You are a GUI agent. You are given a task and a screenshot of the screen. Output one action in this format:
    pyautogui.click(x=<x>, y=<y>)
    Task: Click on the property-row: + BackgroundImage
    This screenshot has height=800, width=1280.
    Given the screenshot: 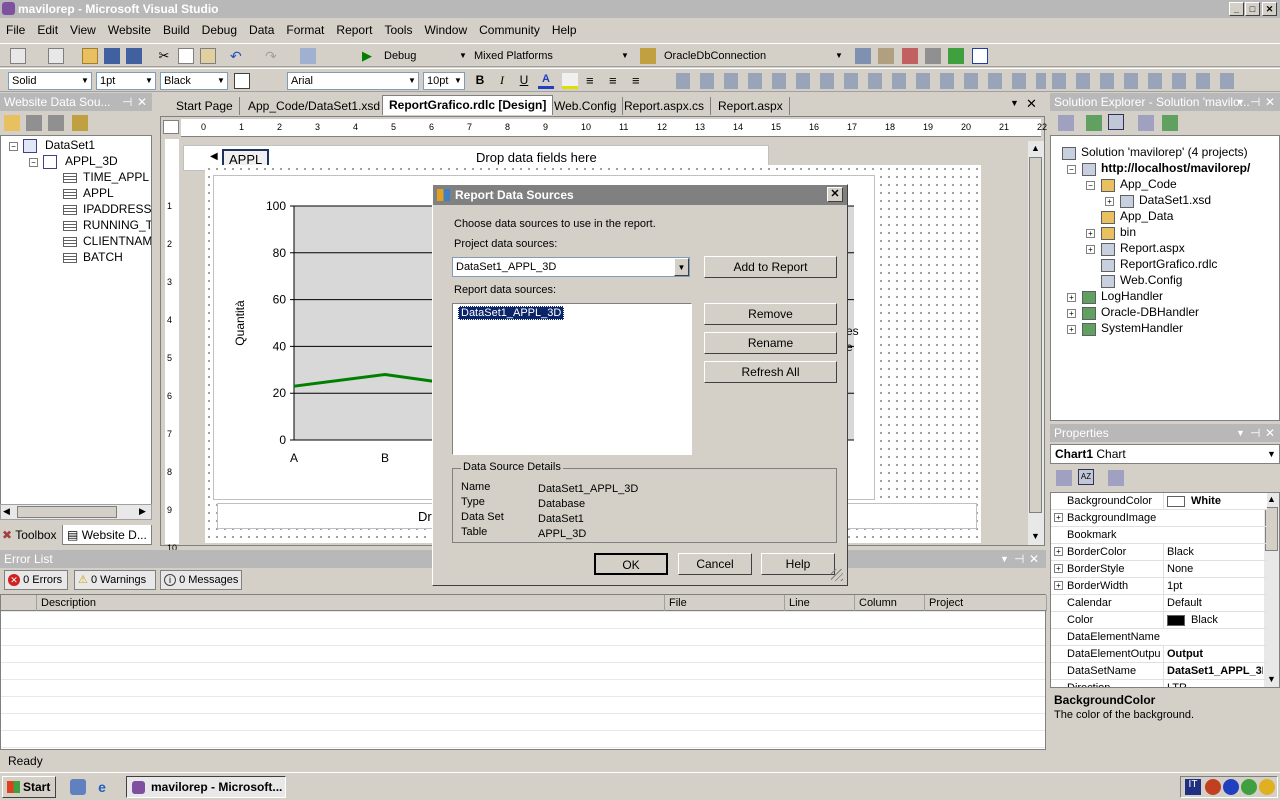 What is the action you would take?
    pyautogui.click(x=1159, y=518)
    